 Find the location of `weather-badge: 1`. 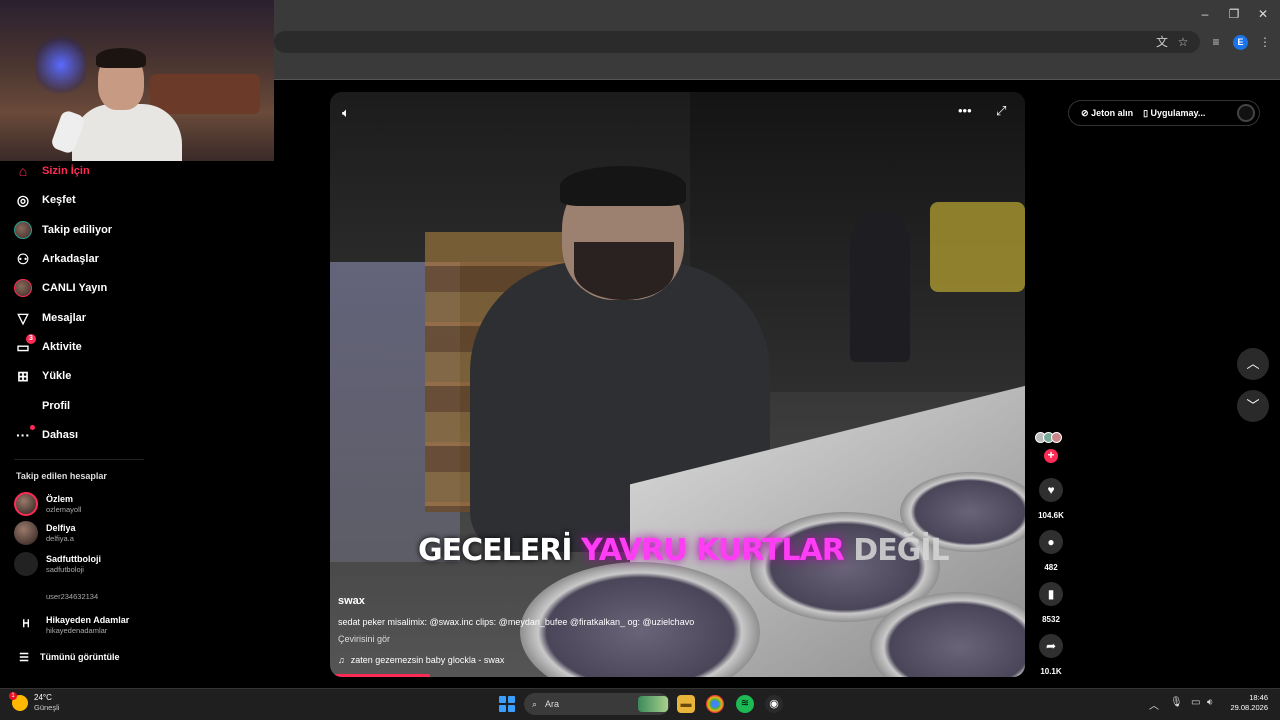

weather-badge: 1 is located at coordinates (13, 696).